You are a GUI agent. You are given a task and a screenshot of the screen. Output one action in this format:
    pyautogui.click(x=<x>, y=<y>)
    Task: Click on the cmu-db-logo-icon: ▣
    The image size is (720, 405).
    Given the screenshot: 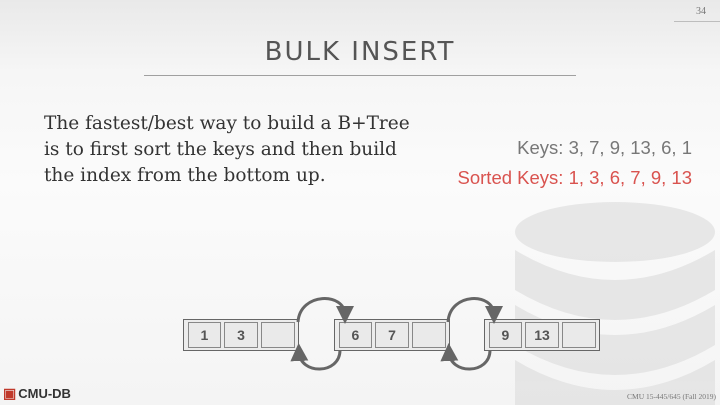 What is the action you would take?
    pyautogui.click(x=10, y=393)
    